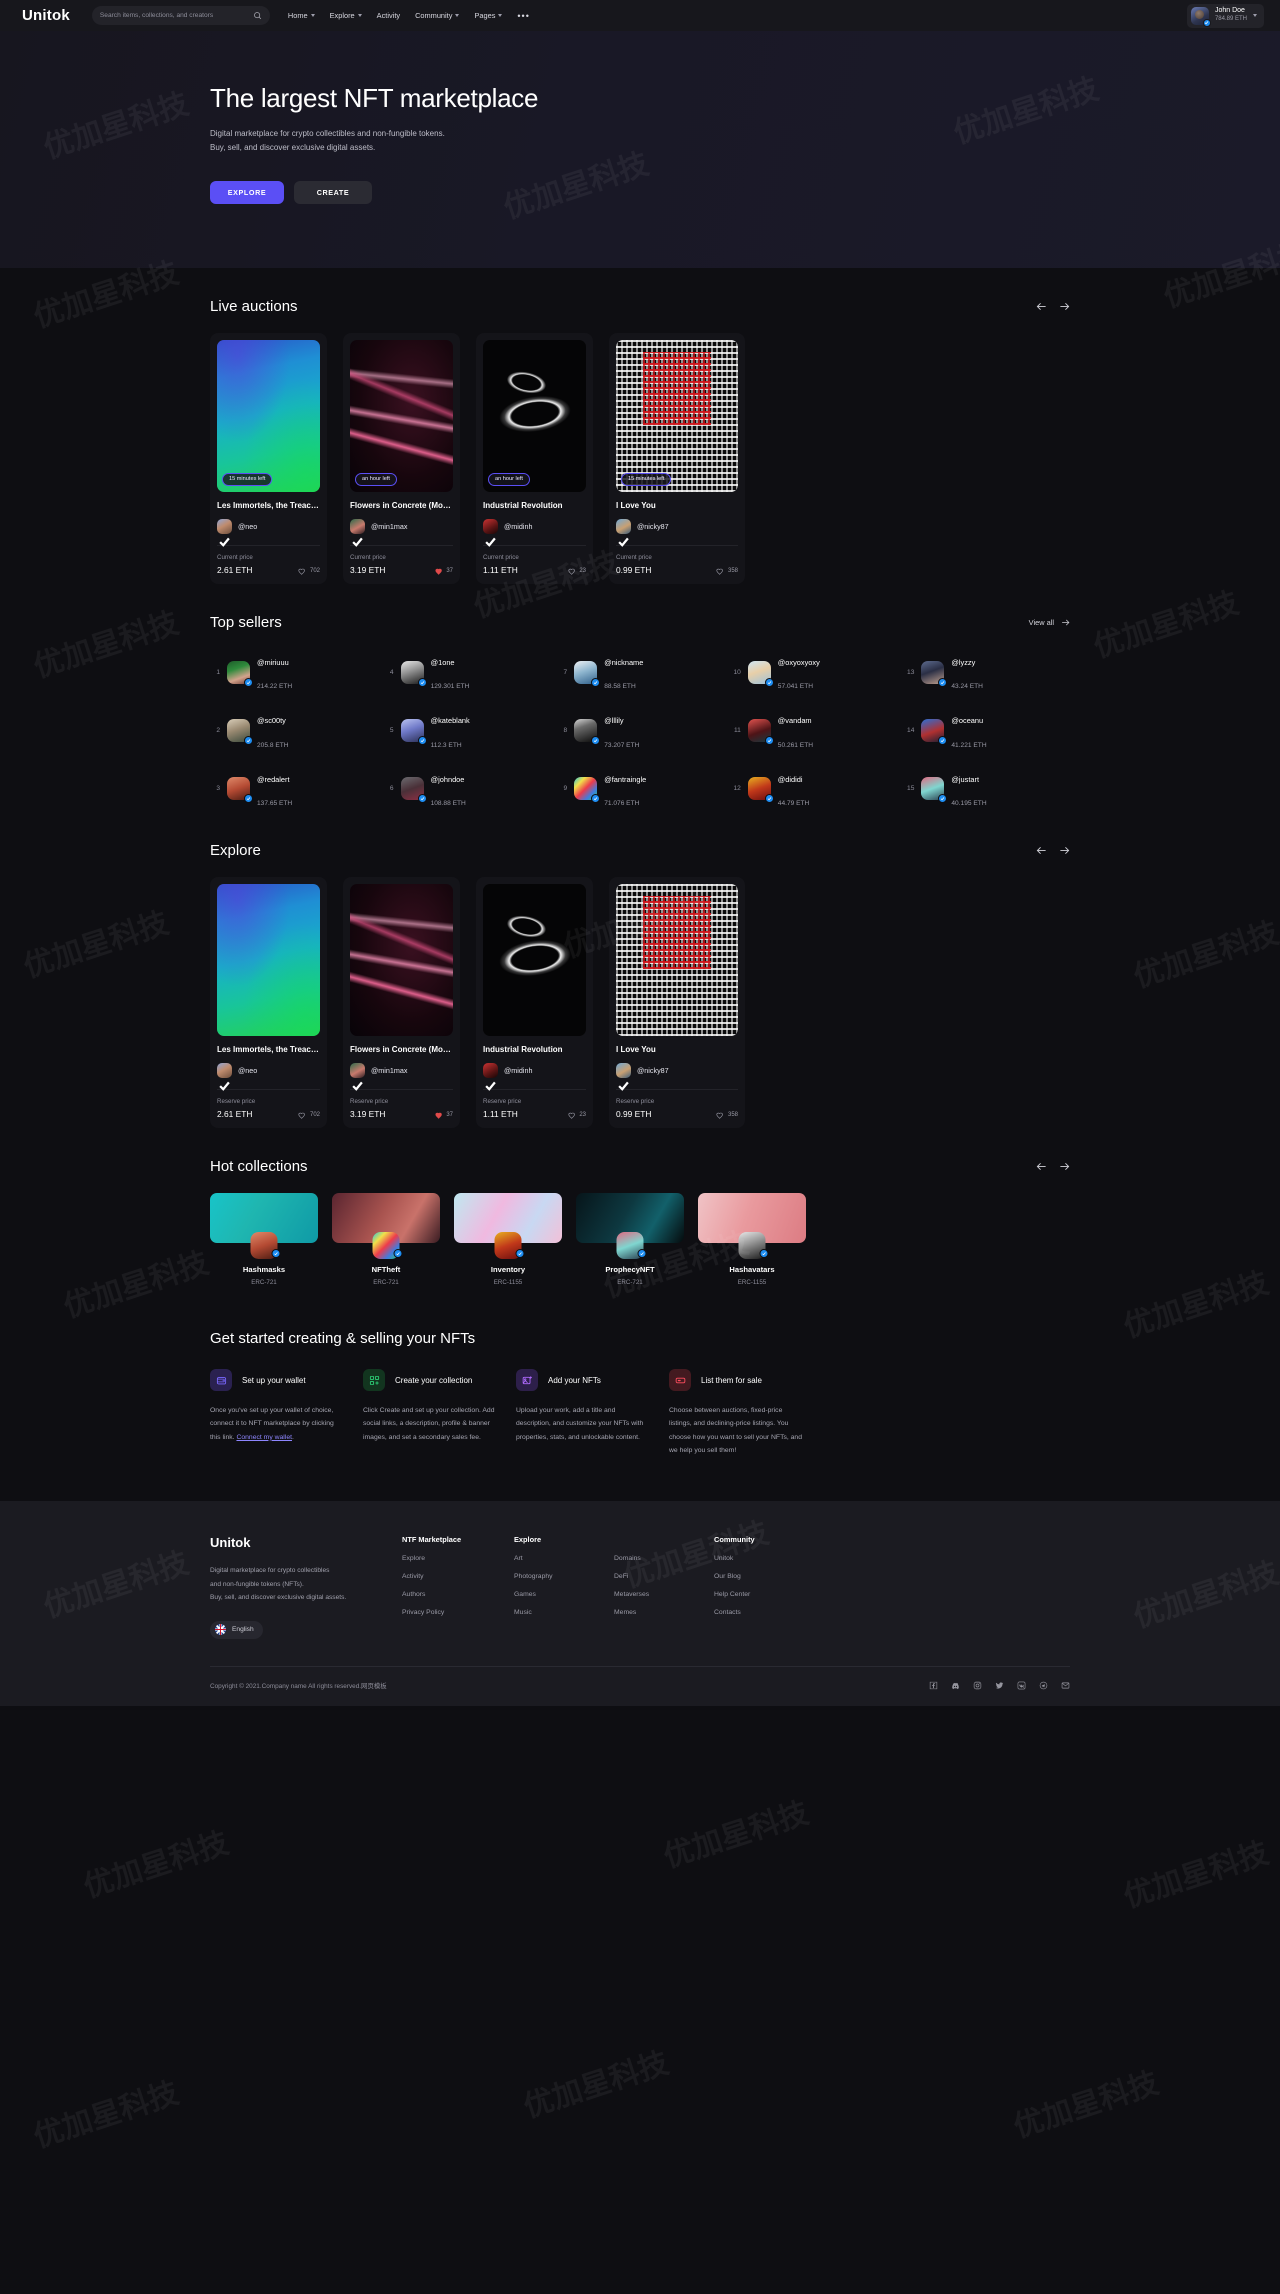 Image resolution: width=1280 pixels, height=2294 pixels. What do you see at coordinates (640, 730) in the screenshot?
I see `top-seller-item: 8 @lllily 73.207 ETH` at bounding box center [640, 730].